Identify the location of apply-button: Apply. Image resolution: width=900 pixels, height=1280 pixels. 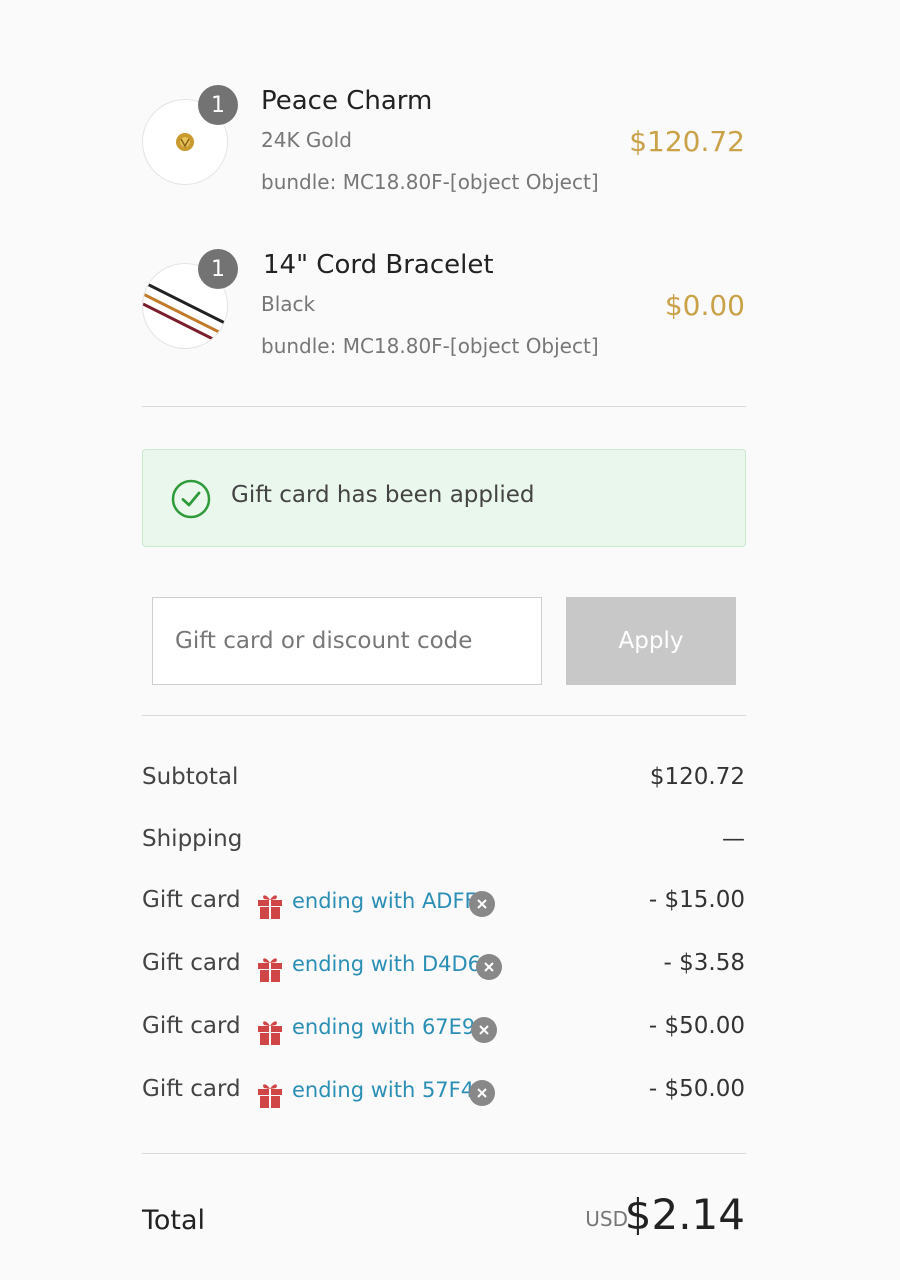
(651, 641).